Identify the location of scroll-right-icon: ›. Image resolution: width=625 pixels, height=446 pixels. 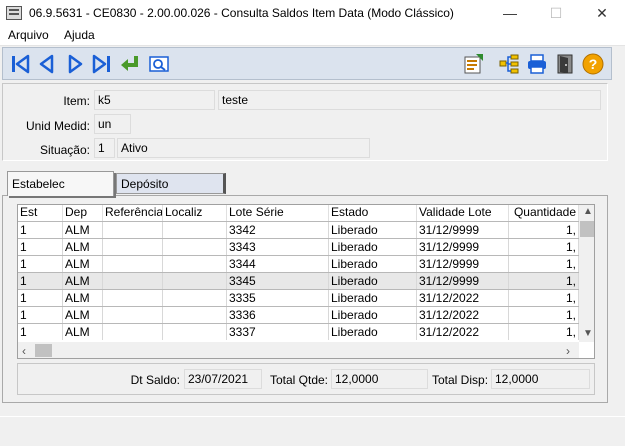
(568, 351).